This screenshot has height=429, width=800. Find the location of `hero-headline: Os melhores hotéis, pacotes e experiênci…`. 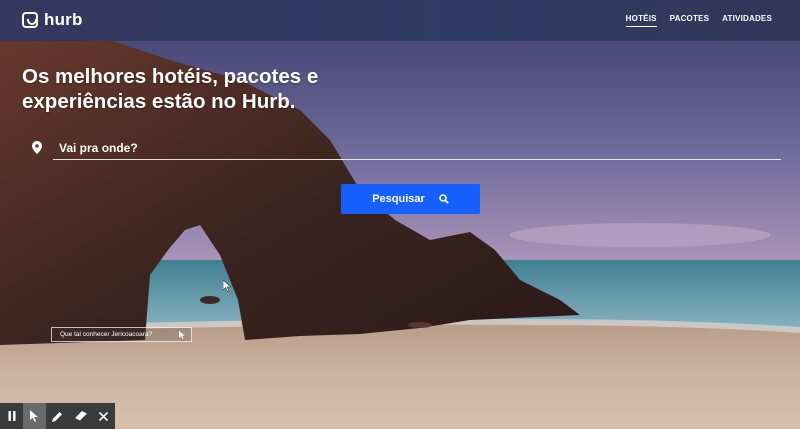

hero-headline: Os melhores hotéis, pacotes e experiênci… is located at coordinates (212, 89).